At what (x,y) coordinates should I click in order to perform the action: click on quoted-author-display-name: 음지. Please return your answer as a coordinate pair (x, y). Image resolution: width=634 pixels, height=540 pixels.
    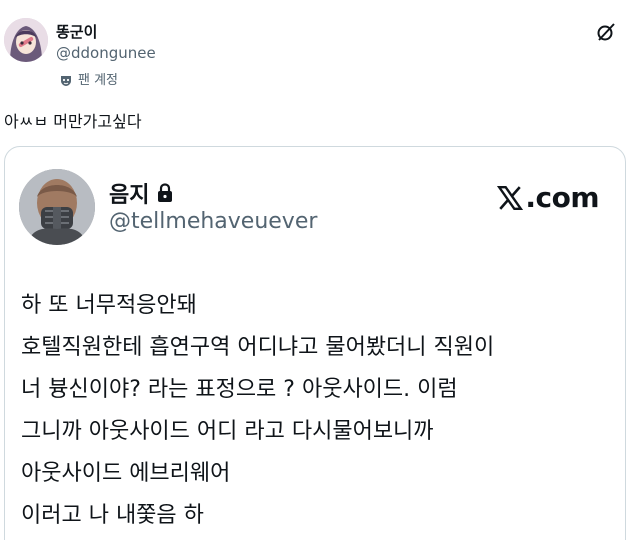
    Looking at the image, I should click on (129, 193).